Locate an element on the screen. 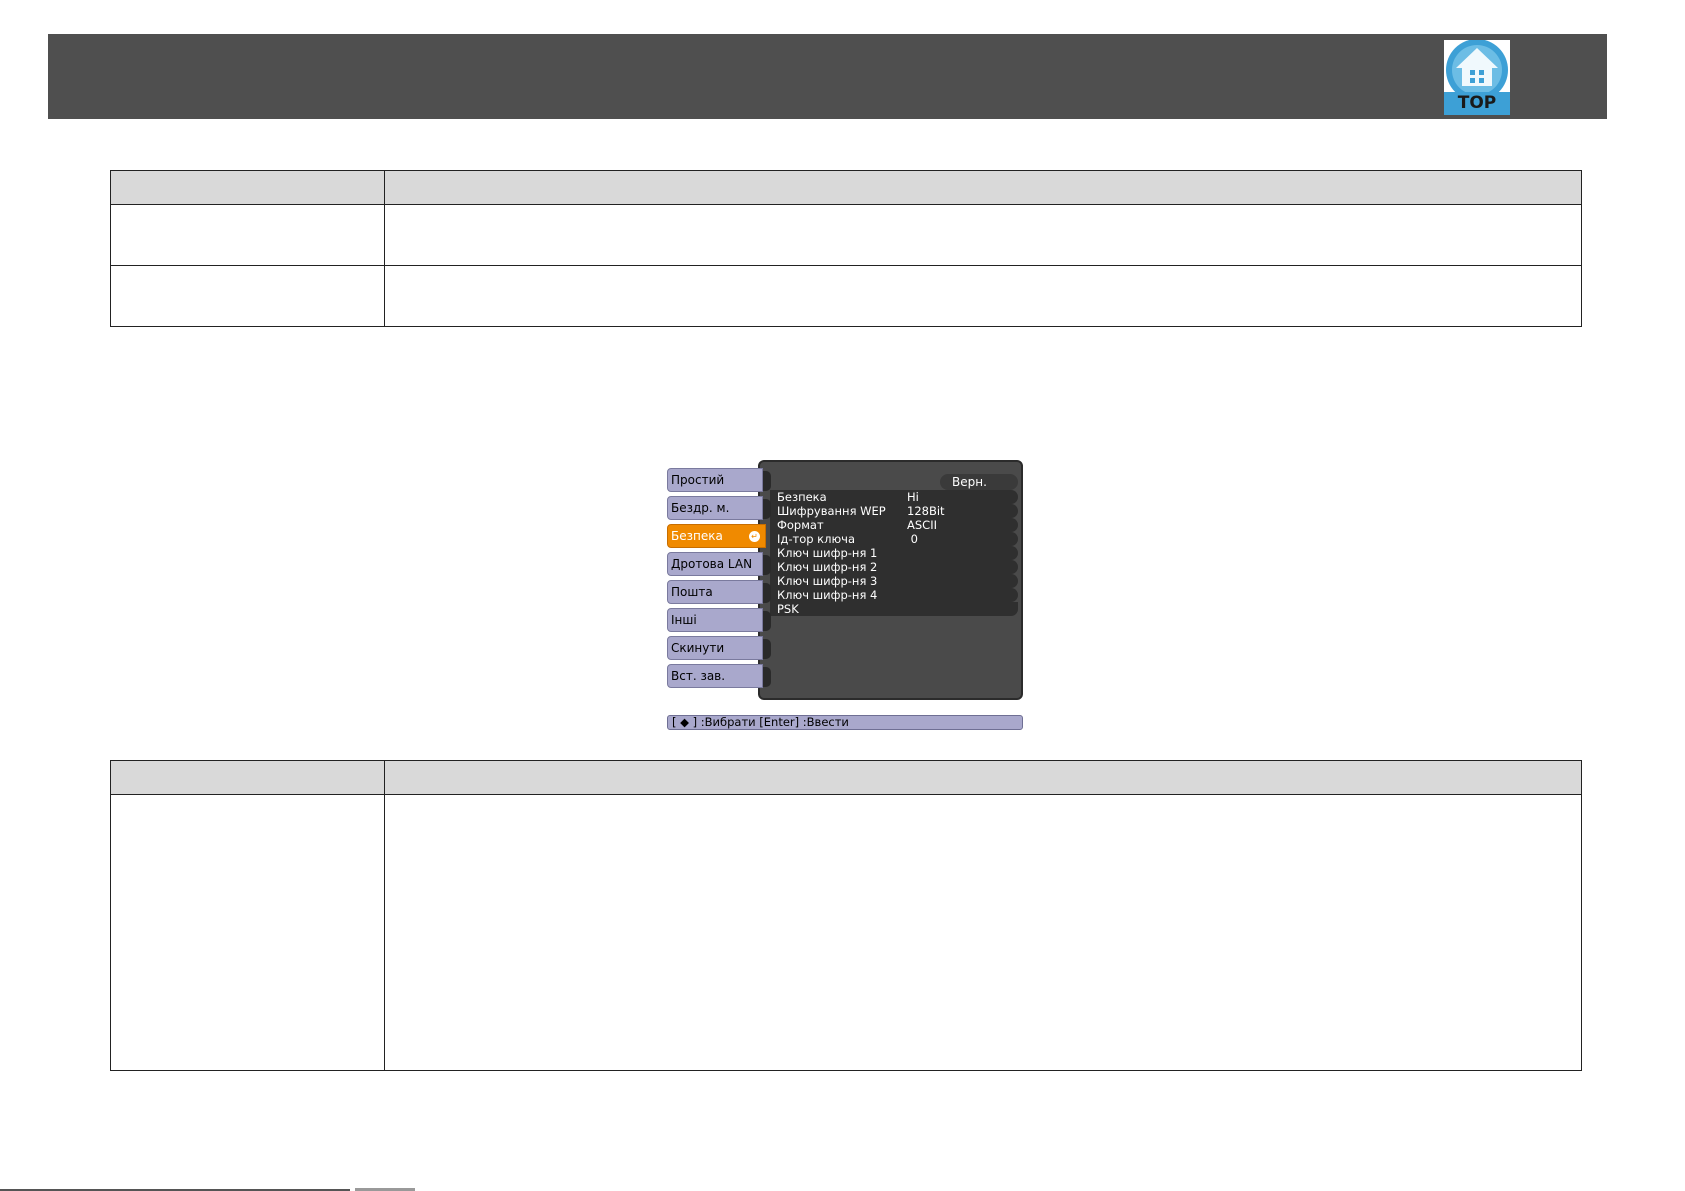  setting-row: Ключ шифр-ня 1 is located at coordinates (894, 553).